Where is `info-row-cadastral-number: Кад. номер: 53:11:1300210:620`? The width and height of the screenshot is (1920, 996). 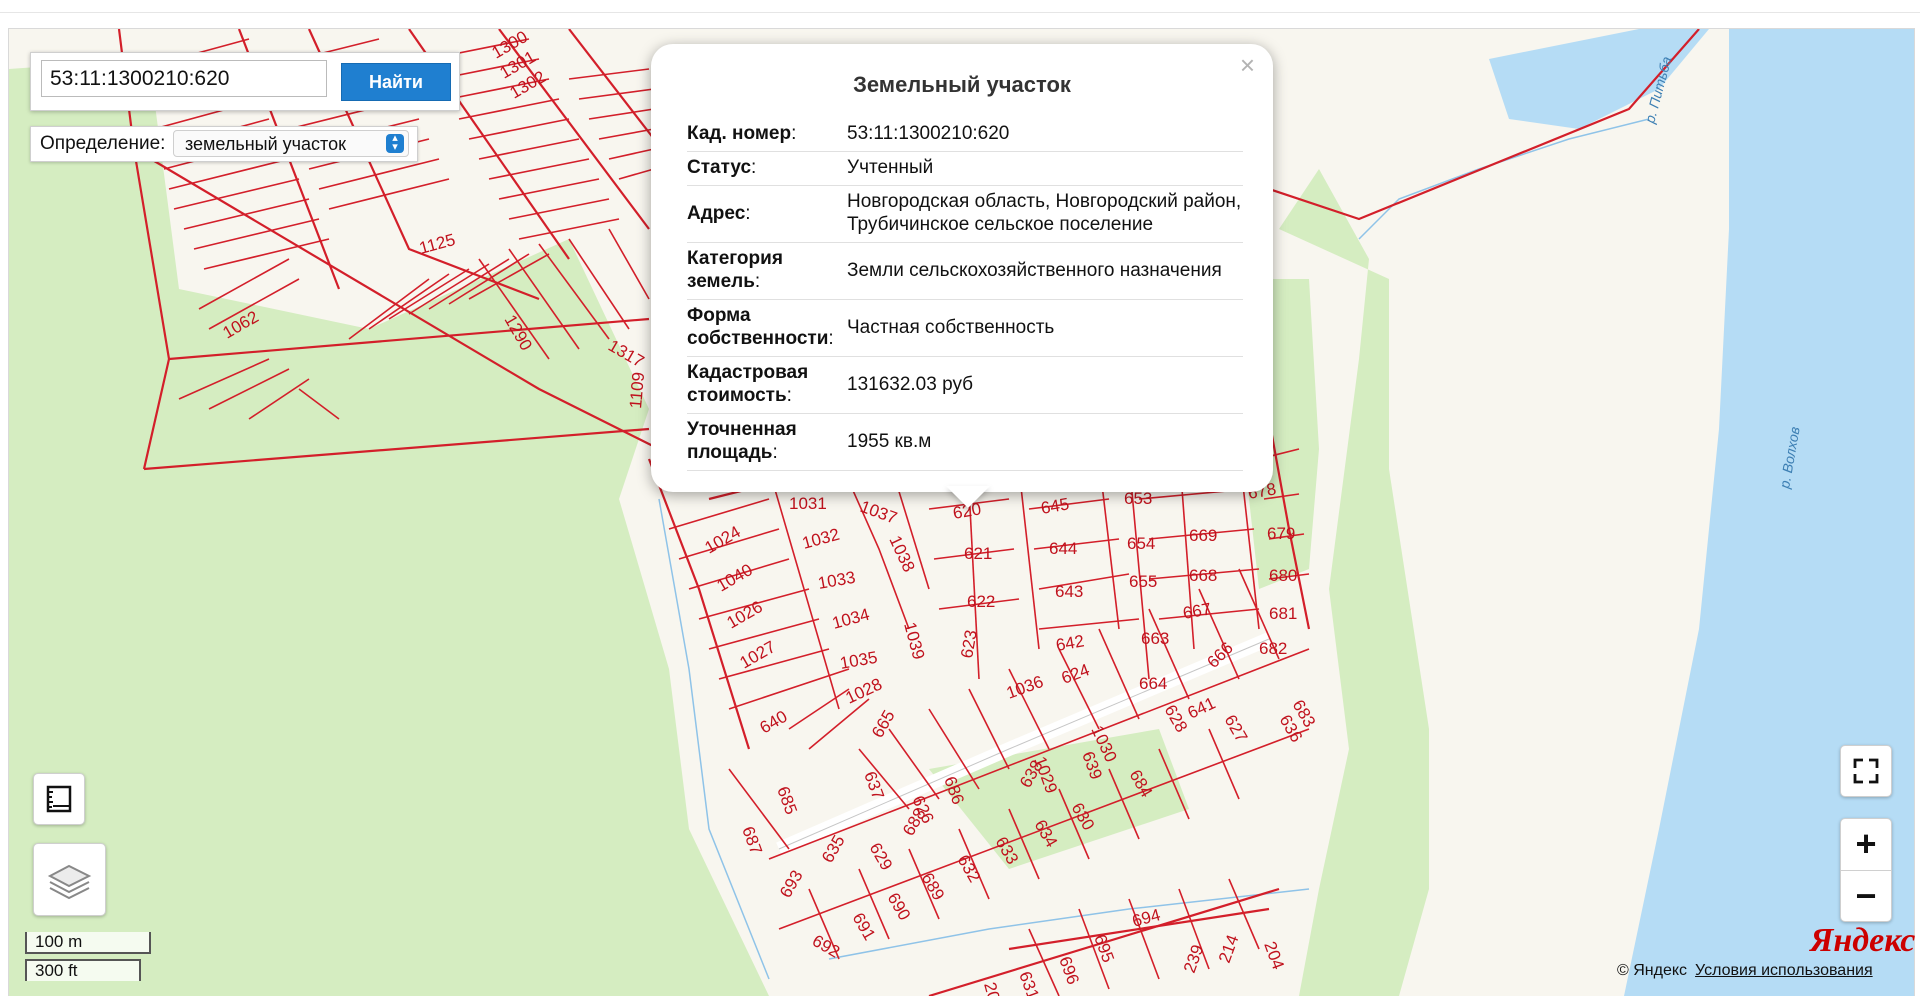
info-row-cadastral-number: Кад. номер: 53:11:1300210:620 is located at coordinates (965, 135).